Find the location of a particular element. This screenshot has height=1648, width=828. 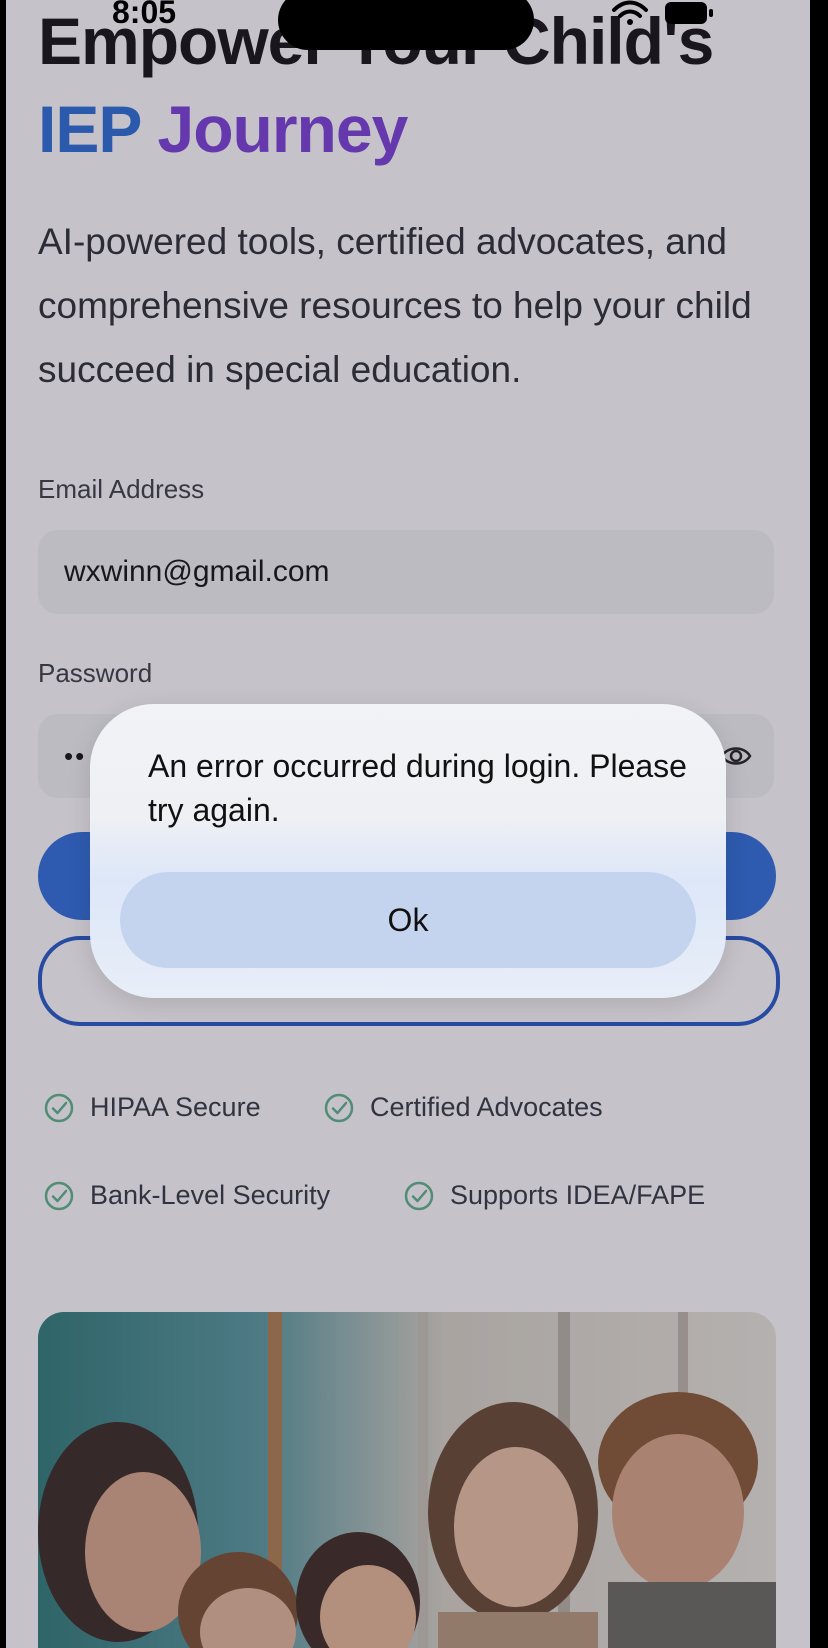

device-frame is located at coordinates (819, 824).